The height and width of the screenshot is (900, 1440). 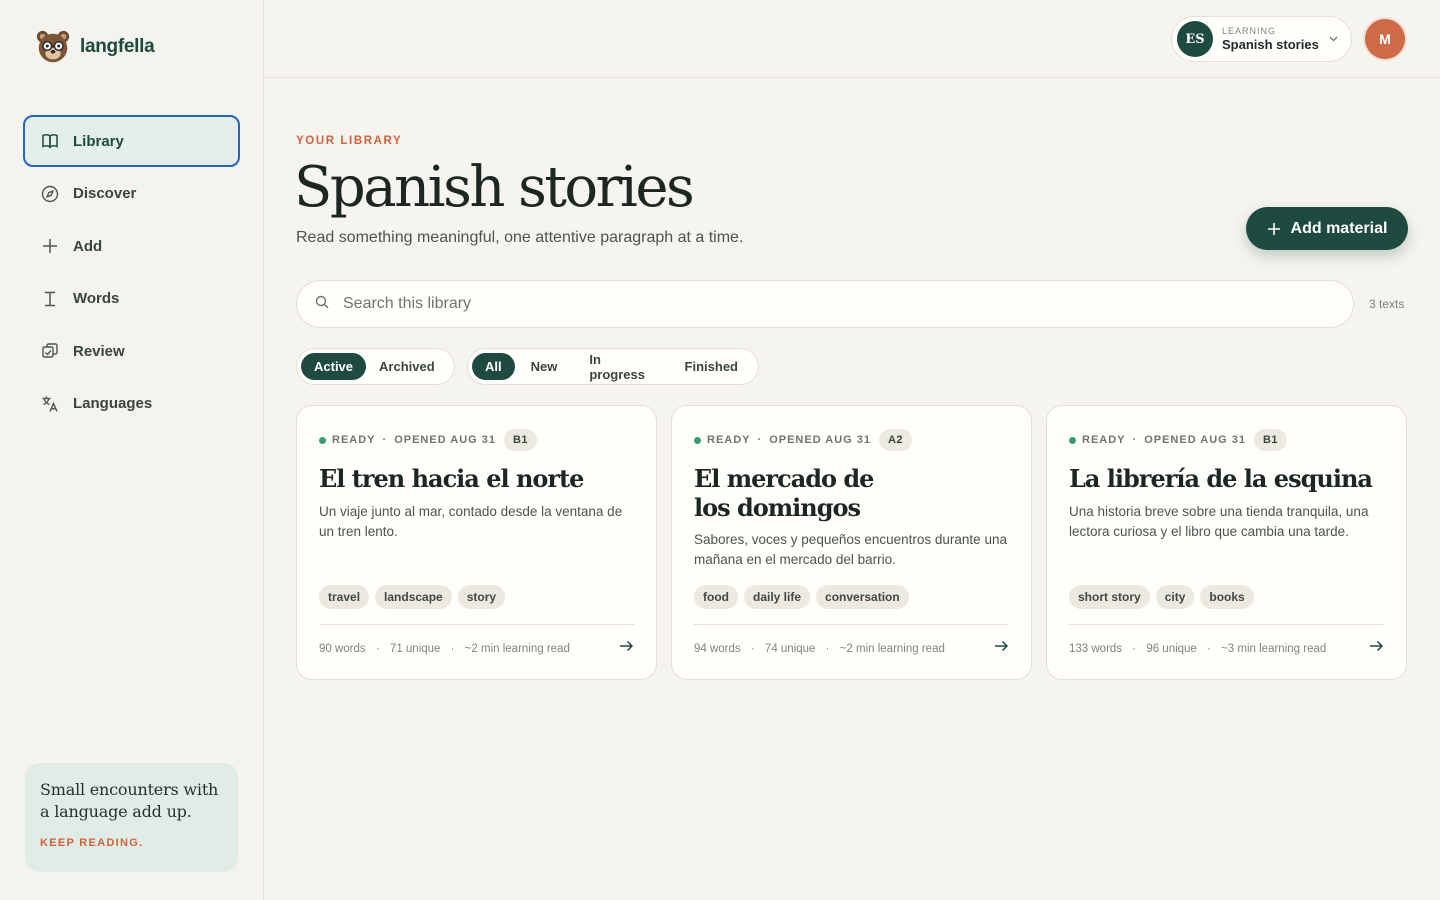 I want to click on compass-icon, so click(x=50, y=194).